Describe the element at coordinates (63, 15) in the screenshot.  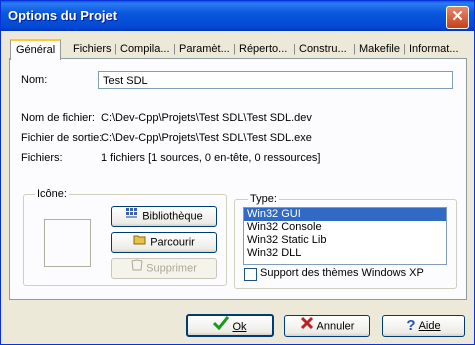
I see `window-title: Options du Projet` at that location.